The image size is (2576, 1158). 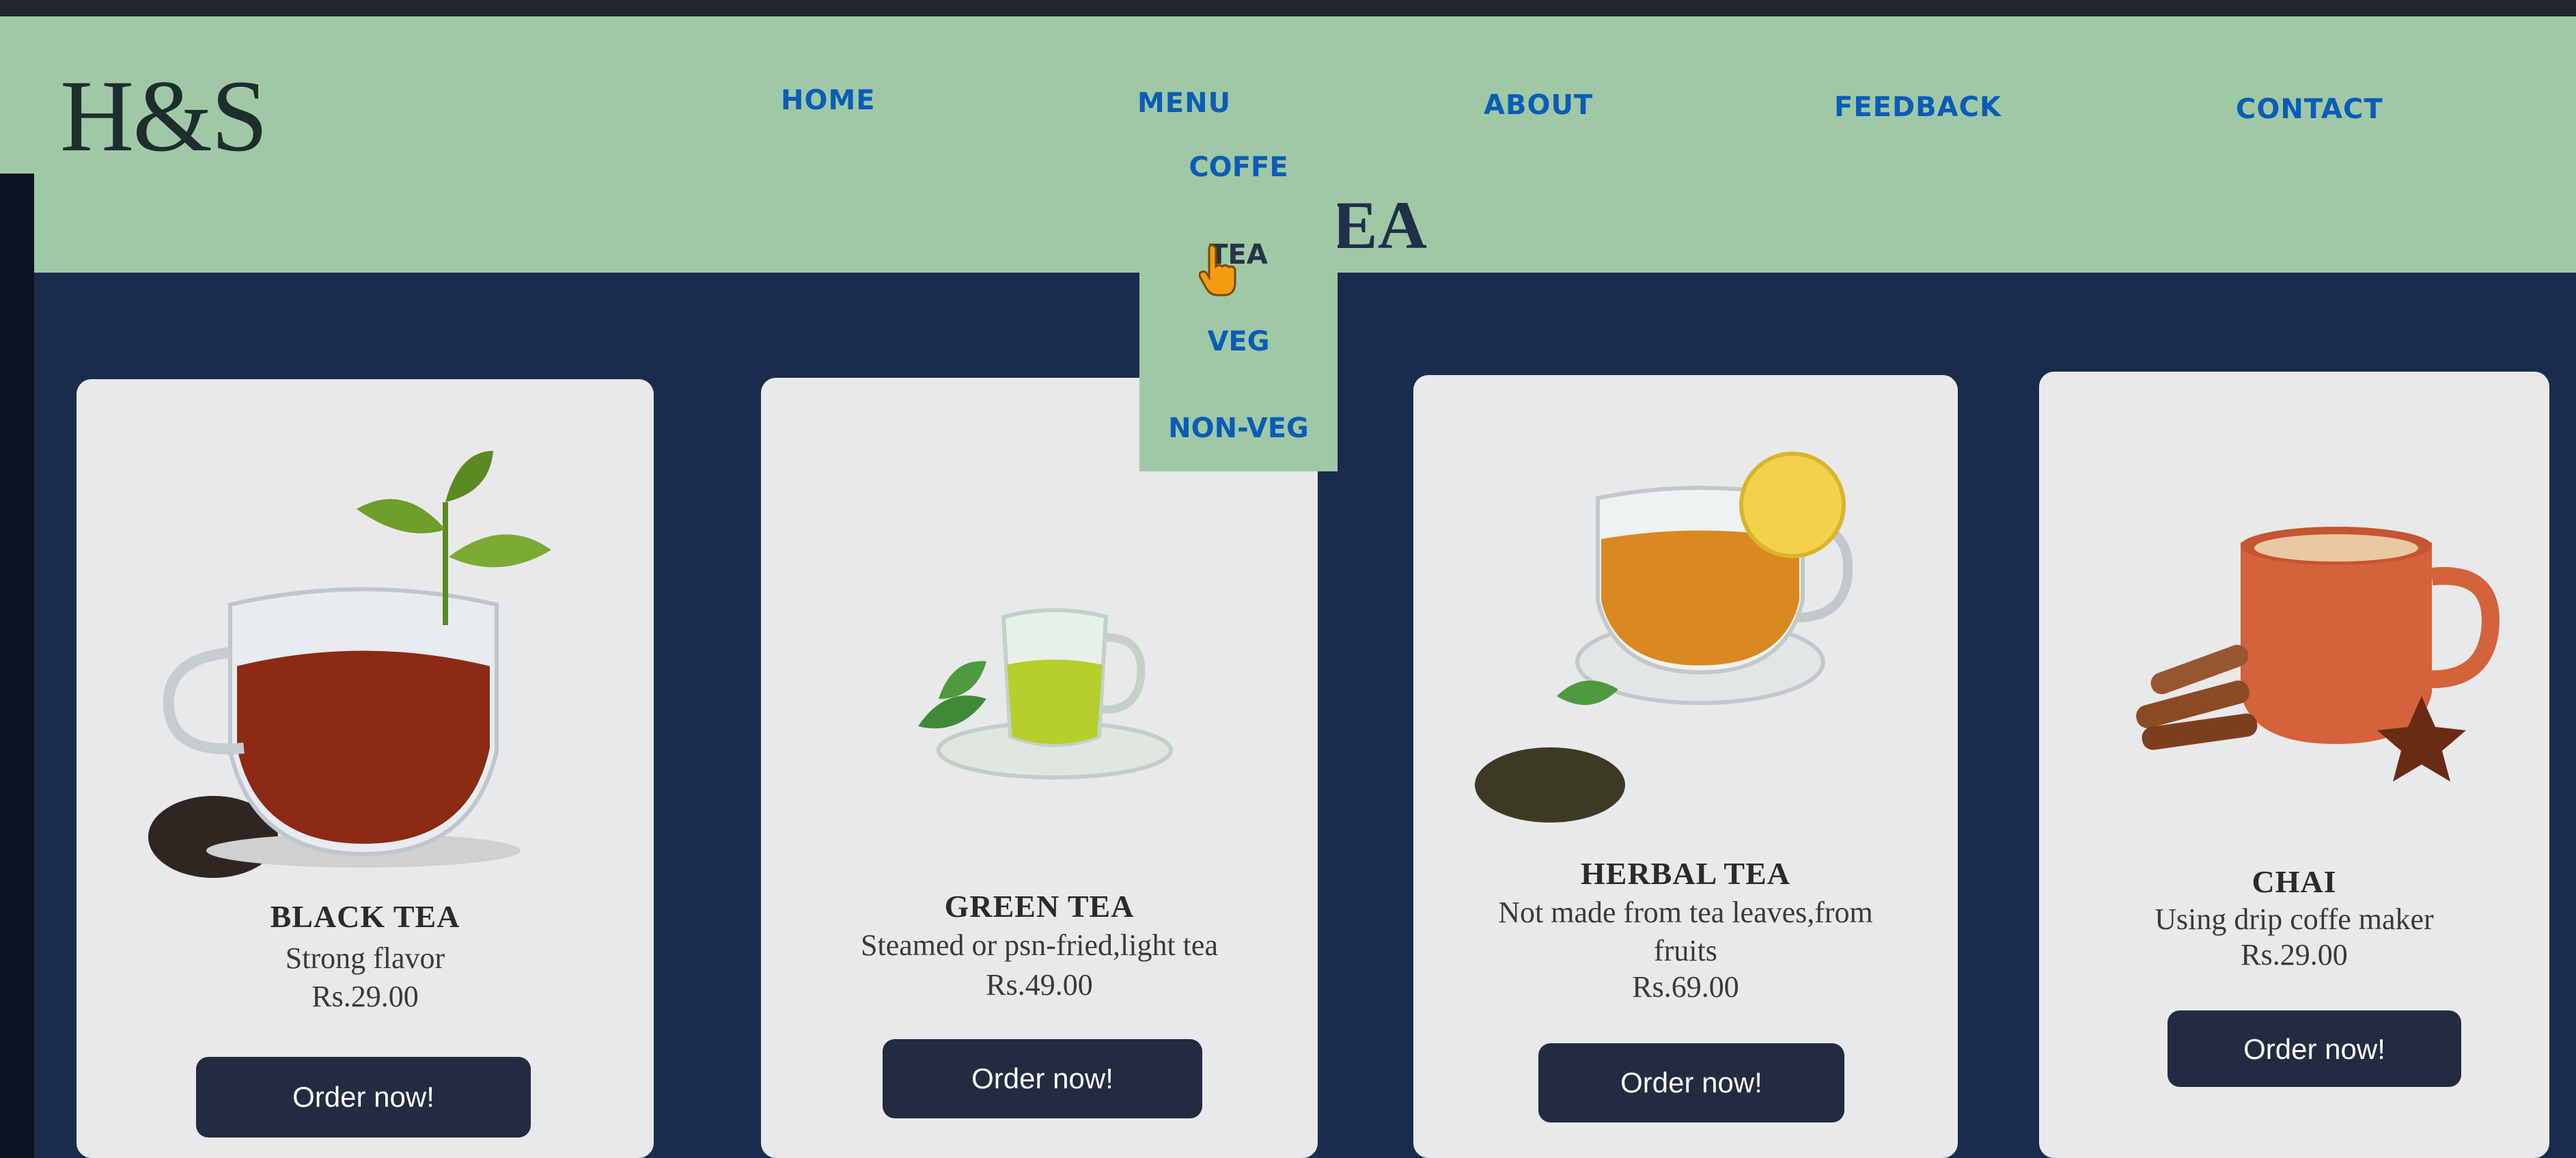 I want to click on nav-about: ABOUT, so click(x=1539, y=105).